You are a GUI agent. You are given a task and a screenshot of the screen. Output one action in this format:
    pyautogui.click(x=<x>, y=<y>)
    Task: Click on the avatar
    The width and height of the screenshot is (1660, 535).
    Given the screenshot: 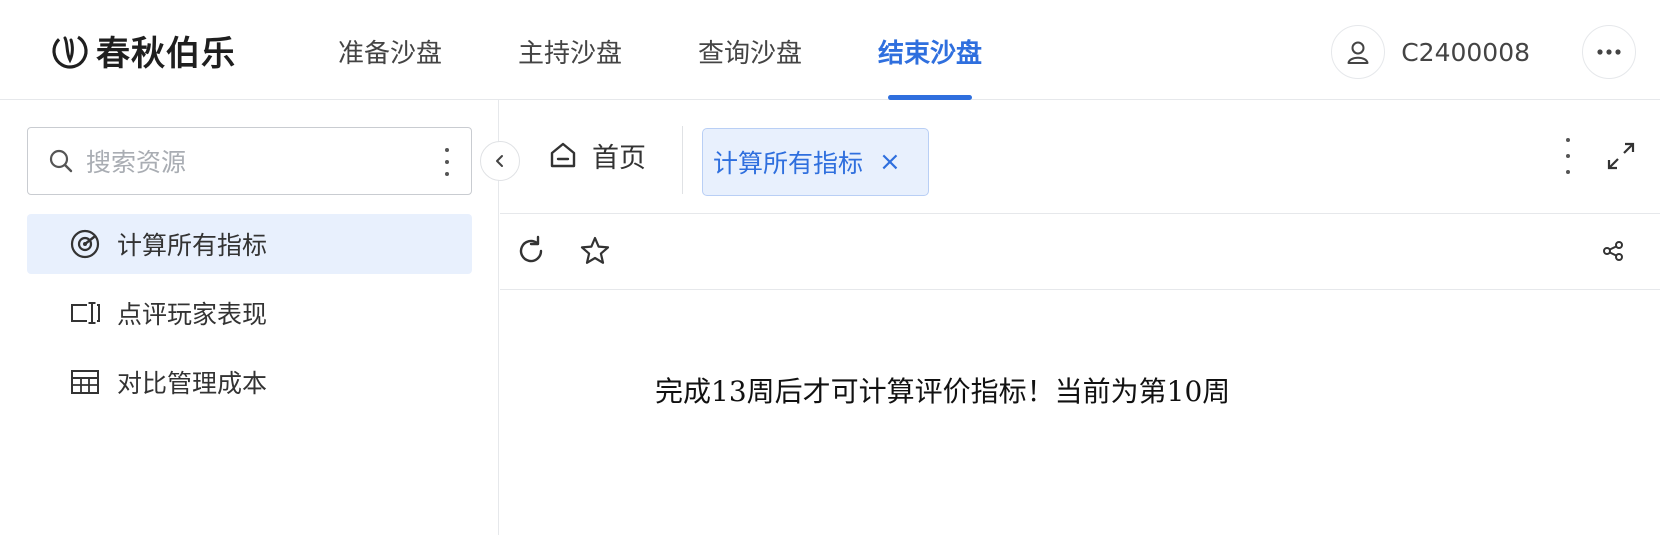 What is the action you would take?
    pyautogui.click(x=1358, y=52)
    